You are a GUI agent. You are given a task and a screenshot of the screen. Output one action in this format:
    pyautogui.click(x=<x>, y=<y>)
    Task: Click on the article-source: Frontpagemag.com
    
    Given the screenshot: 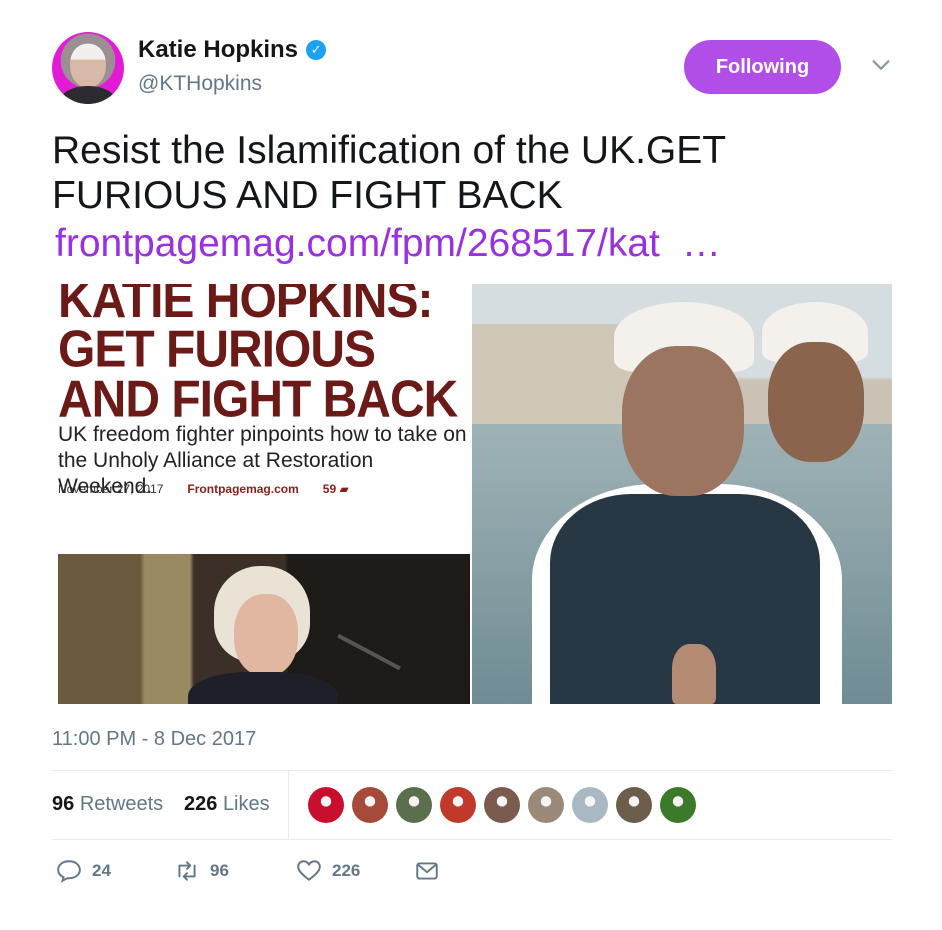 What is the action you would take?
    pyautogui.click(x=243, y=489)
    